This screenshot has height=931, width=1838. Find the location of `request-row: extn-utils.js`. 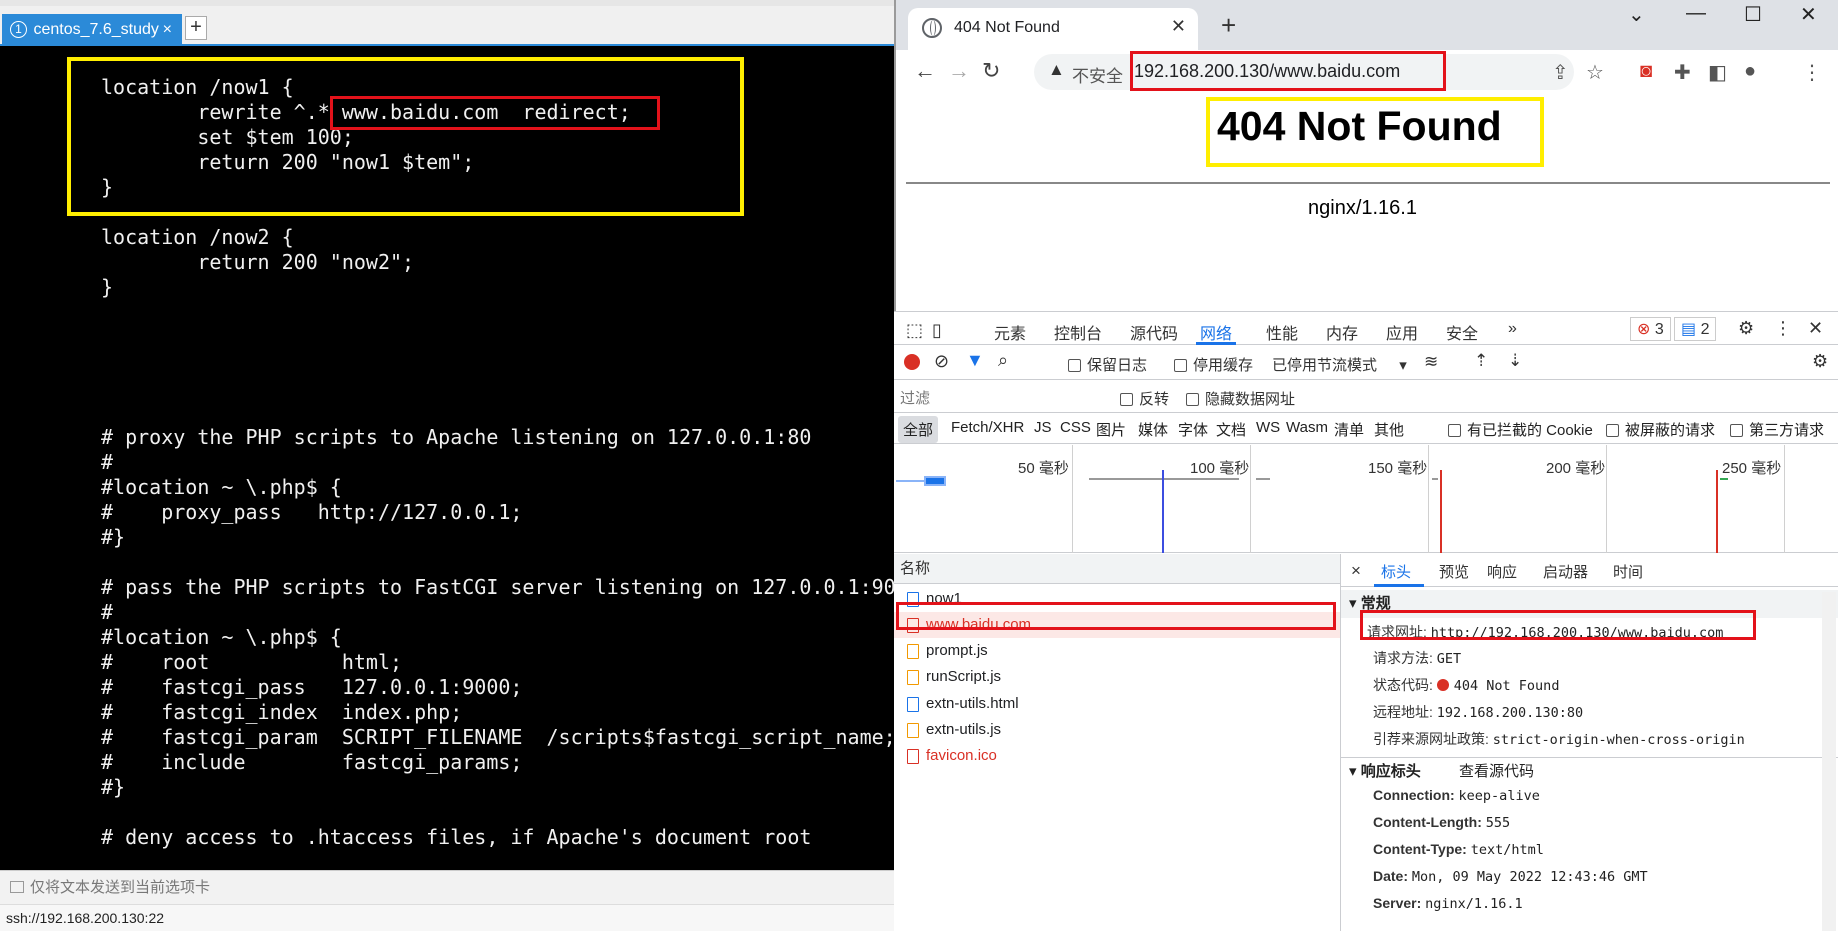

request-row: extn-utils.js is located at coordinates (1117, 730).